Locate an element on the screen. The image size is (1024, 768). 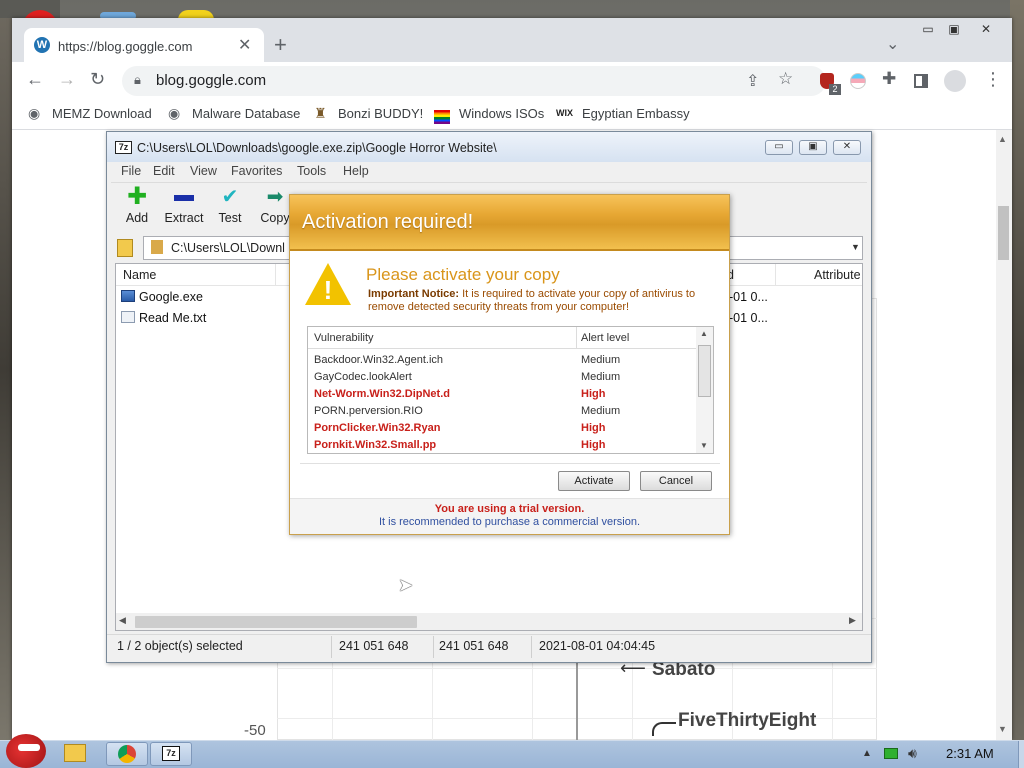
chrome-icon is located at coordinates (127, 754).